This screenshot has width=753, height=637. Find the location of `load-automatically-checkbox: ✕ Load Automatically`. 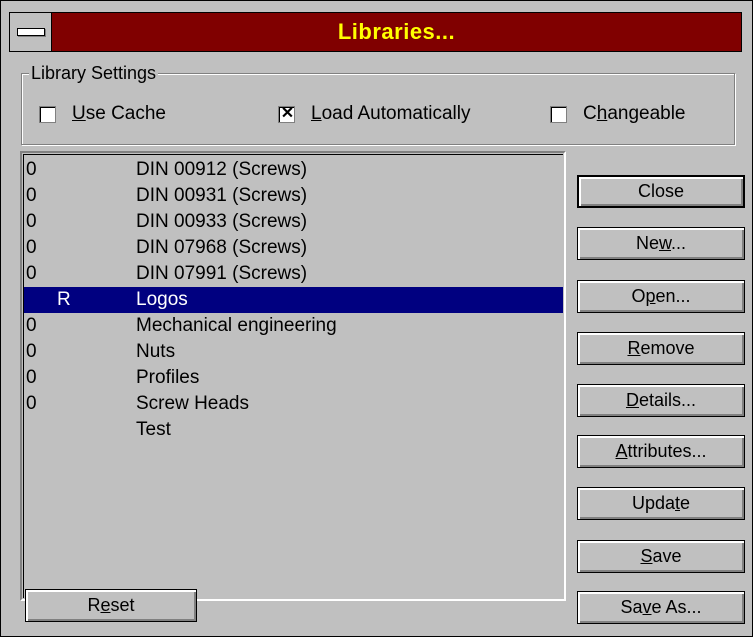

load-automatically-checkbox: ✕ Load Automatically is located at coordinates (374, 114).